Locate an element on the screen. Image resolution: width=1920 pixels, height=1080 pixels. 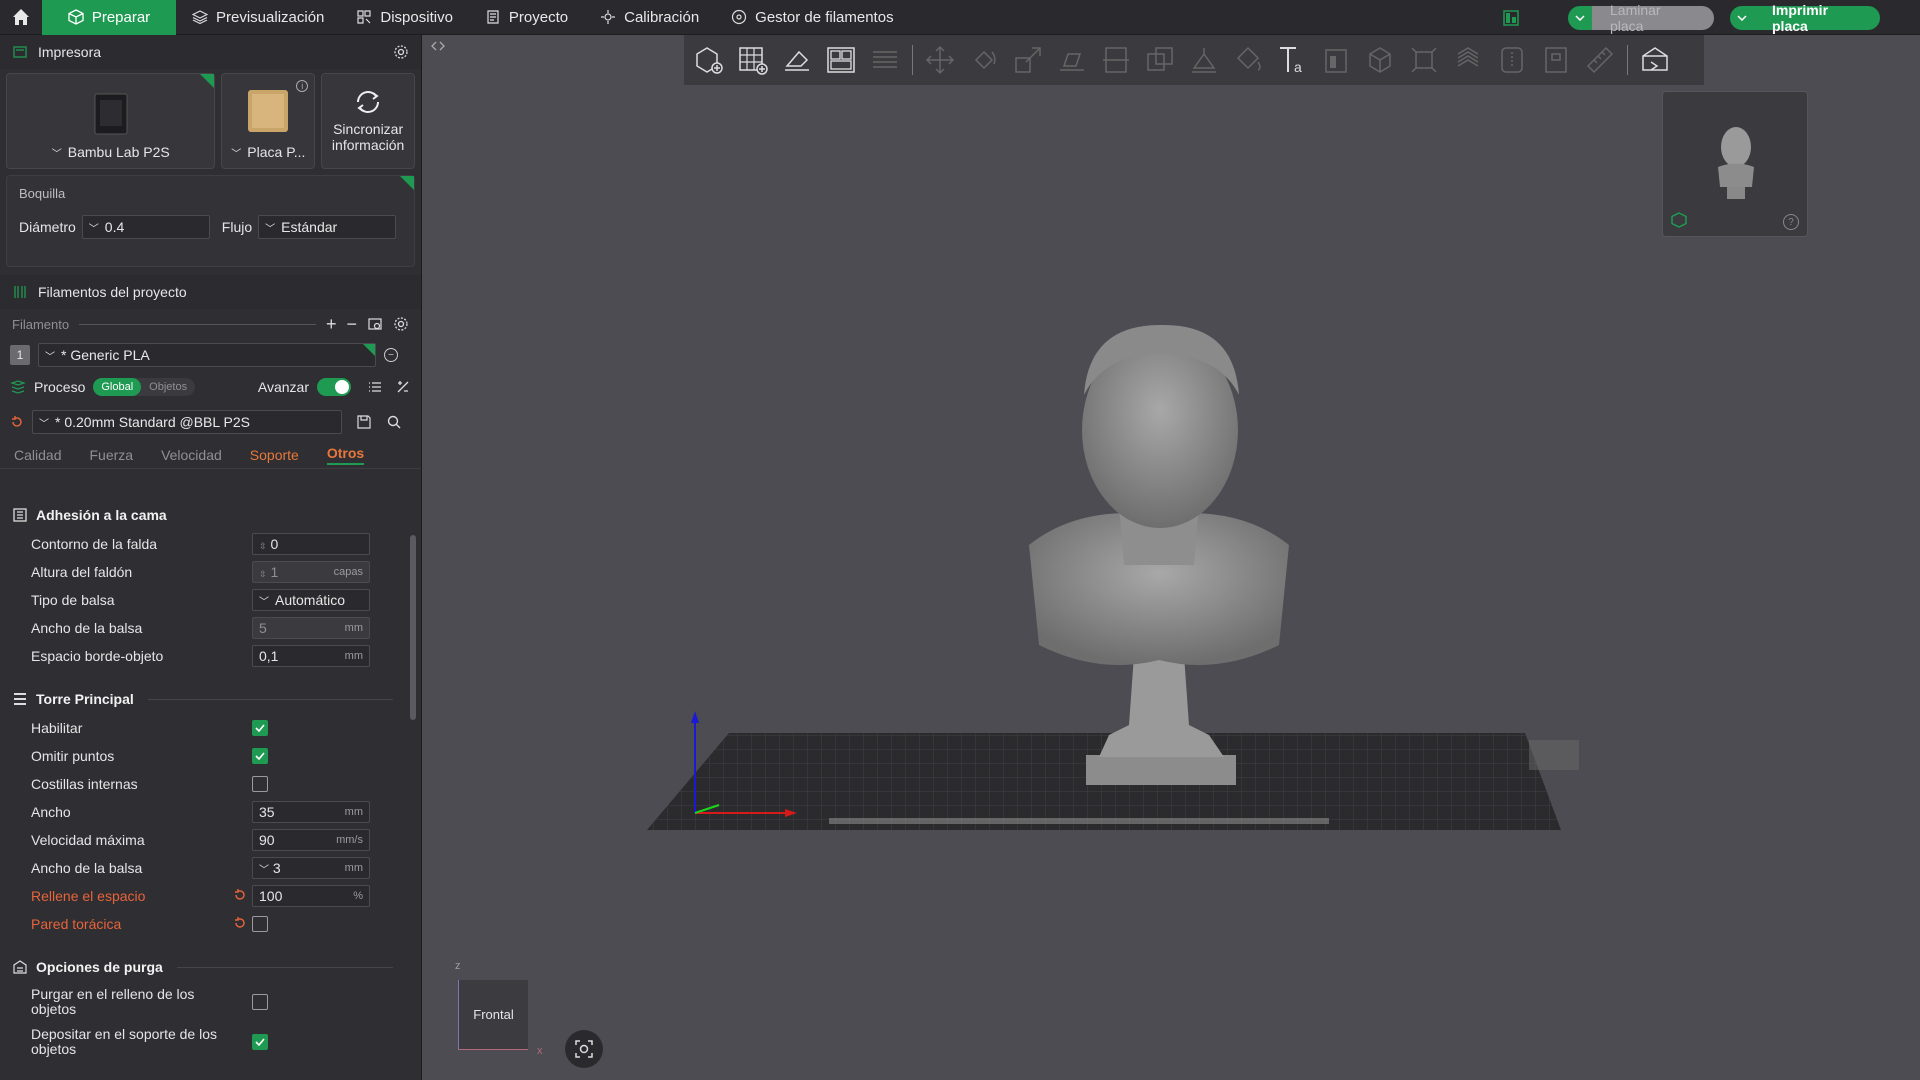
scale-button is located at coordinates (1028, 60).